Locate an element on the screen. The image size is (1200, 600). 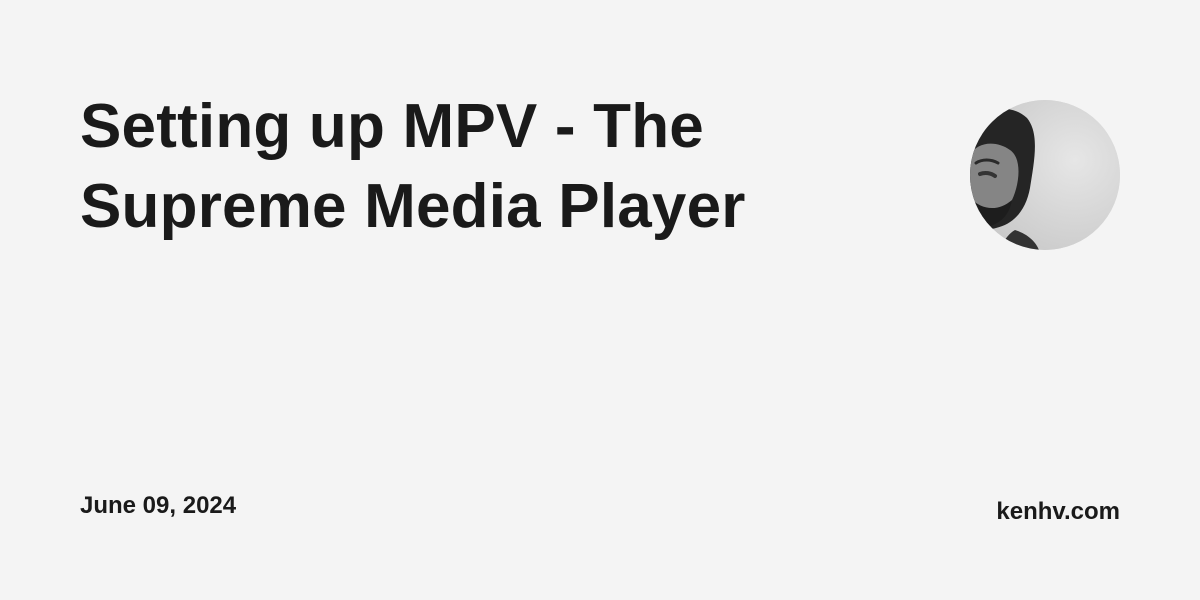
site-domain: kenhv.com is located at coordinates (1058, 511).